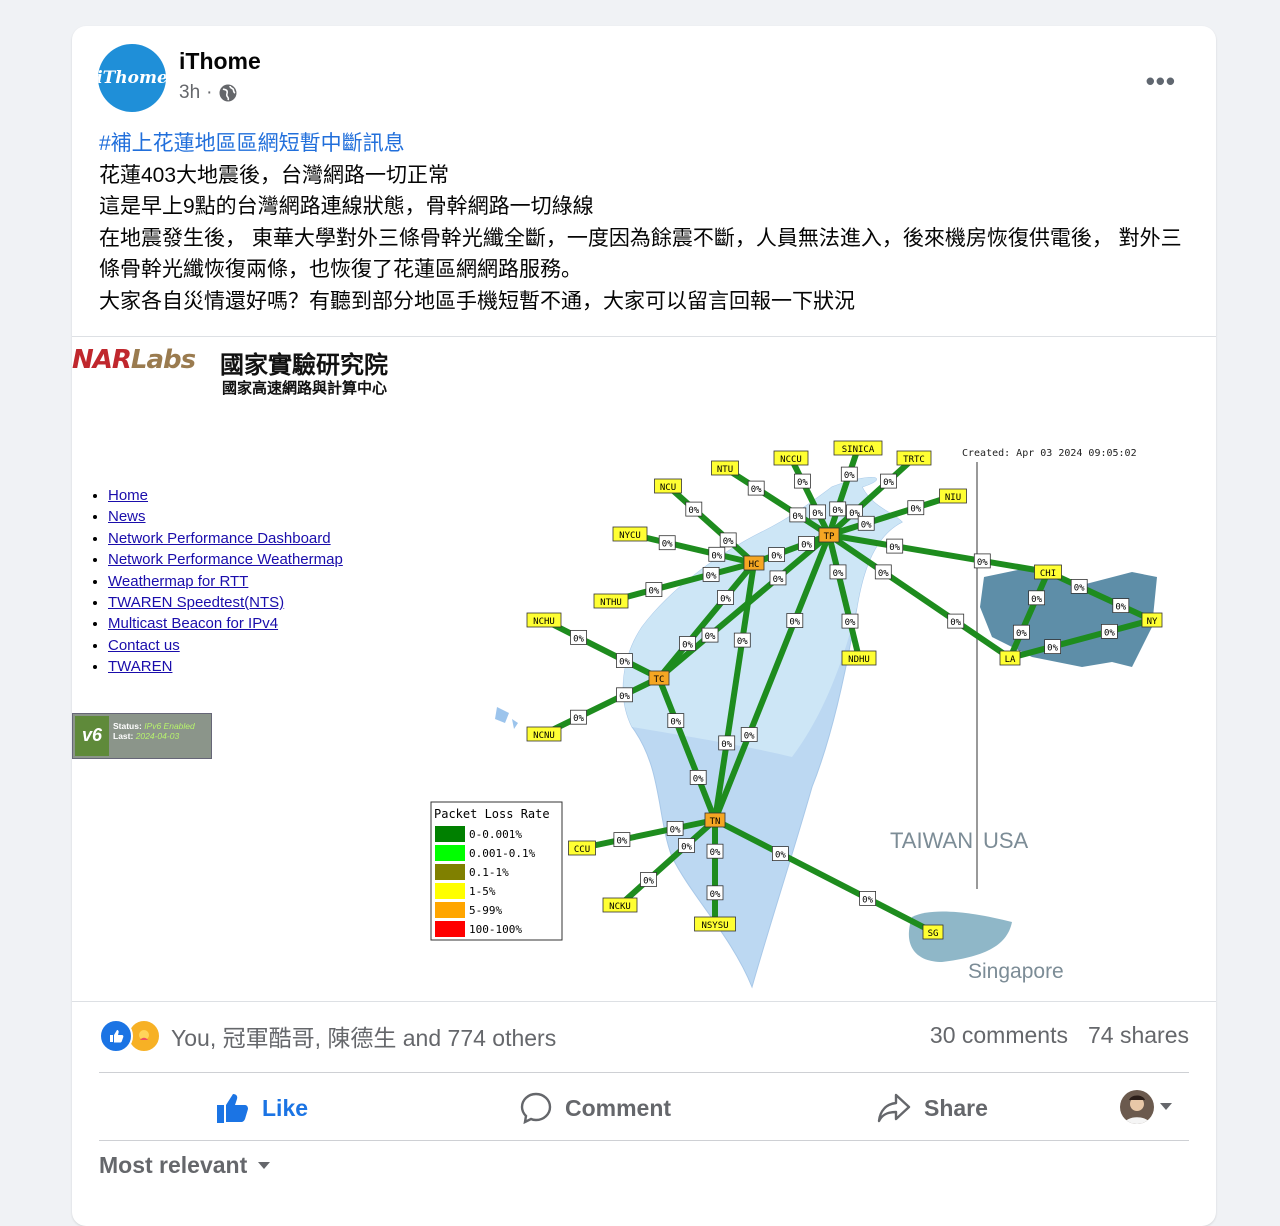  I want to click on svg-text: NCNU, so click(544, 736).